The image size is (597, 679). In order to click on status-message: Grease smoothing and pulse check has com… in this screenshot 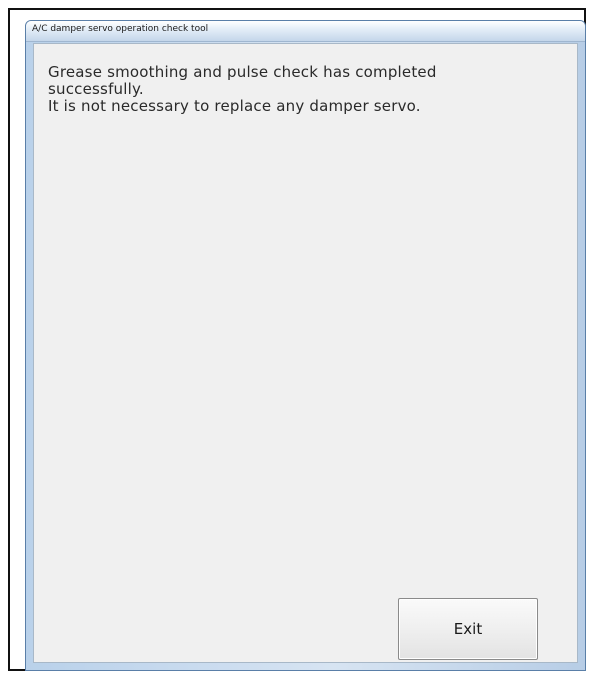, I will do `click(298, 89)`.